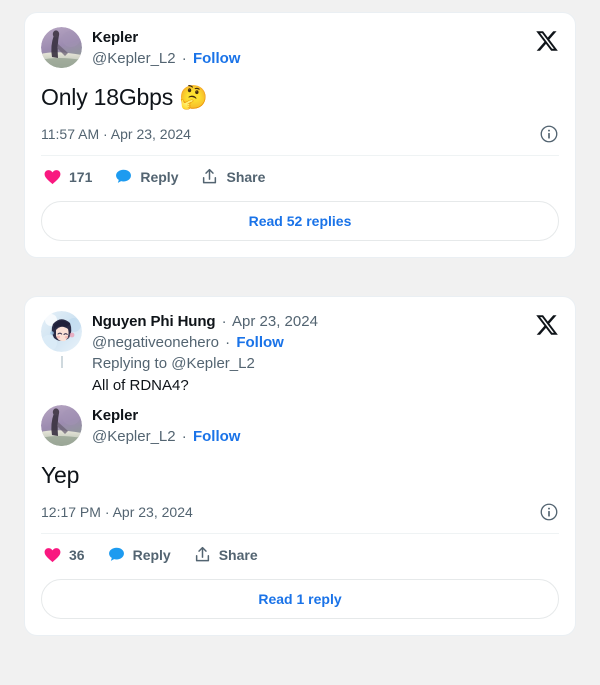 The height and width of the screenshot is (685, 600). I want to click on like-count: 36, so click(77, 554).